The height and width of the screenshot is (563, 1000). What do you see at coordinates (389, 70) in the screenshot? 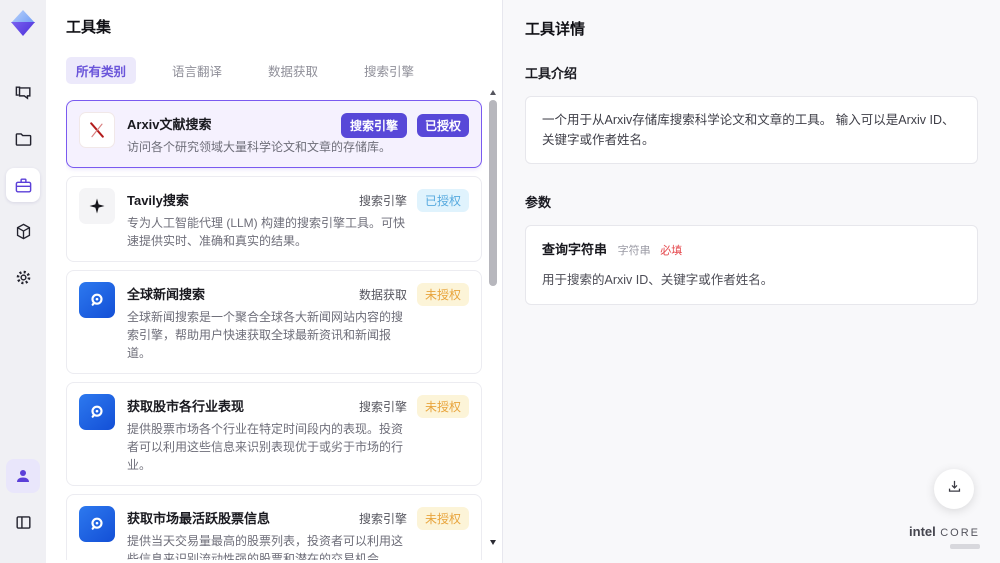
I see `category-tab: 搜索引擎` at bounding box center [389, 70].